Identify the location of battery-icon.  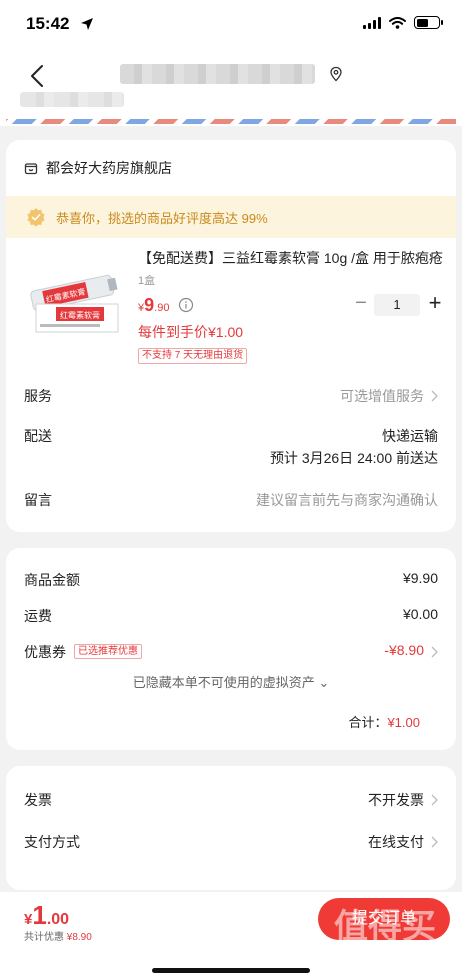
(428, 22).